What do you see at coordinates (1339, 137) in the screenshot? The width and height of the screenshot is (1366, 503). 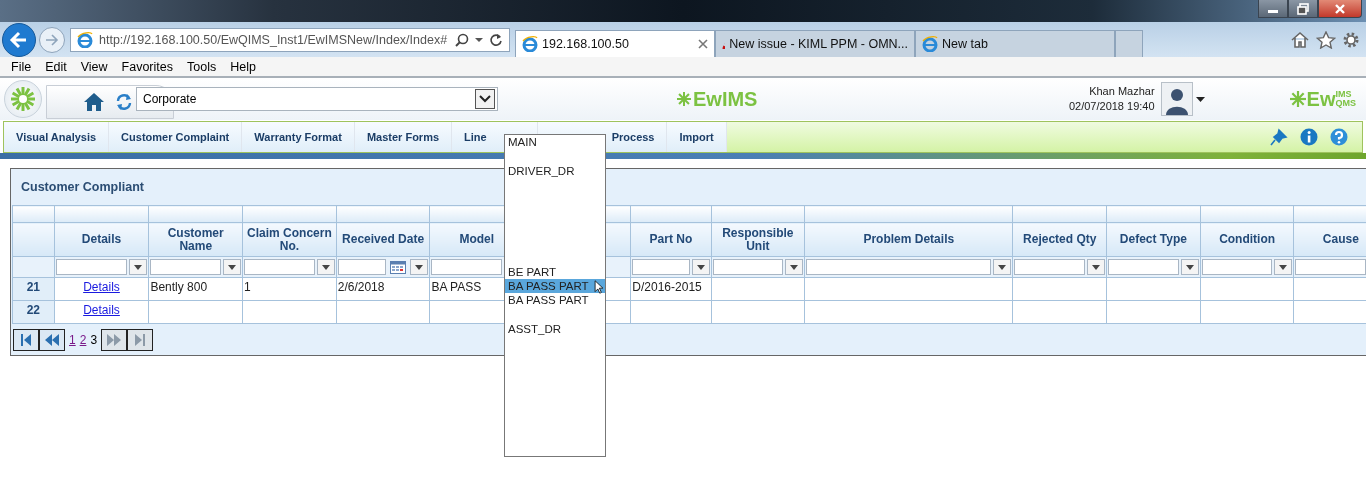 I see `help-icon` at bounding box center [1339, 137].